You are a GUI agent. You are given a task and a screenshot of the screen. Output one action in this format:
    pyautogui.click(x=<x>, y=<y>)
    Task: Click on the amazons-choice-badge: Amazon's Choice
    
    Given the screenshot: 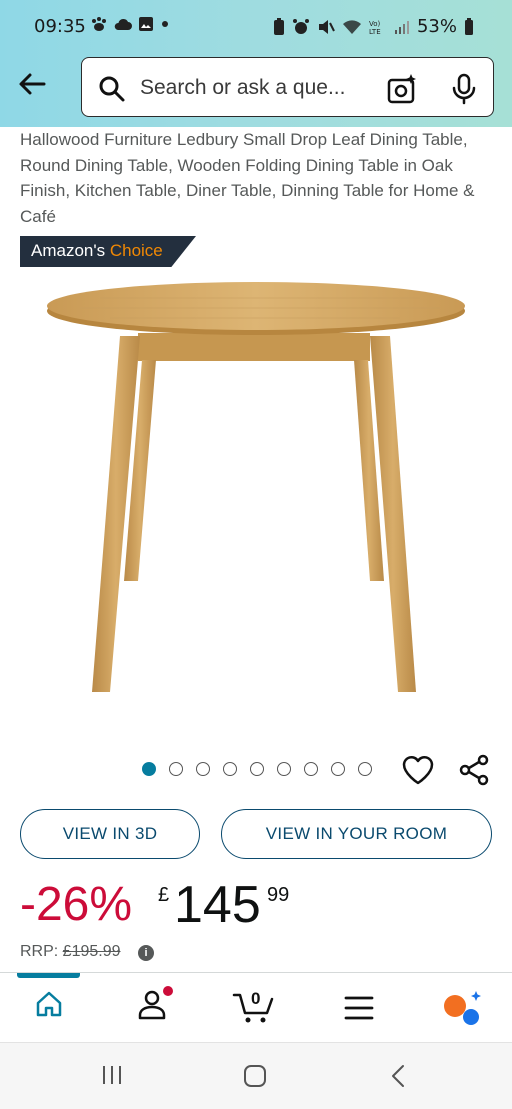 What is the action you would take?
    pyautogui.click(x=108, y=251)
    